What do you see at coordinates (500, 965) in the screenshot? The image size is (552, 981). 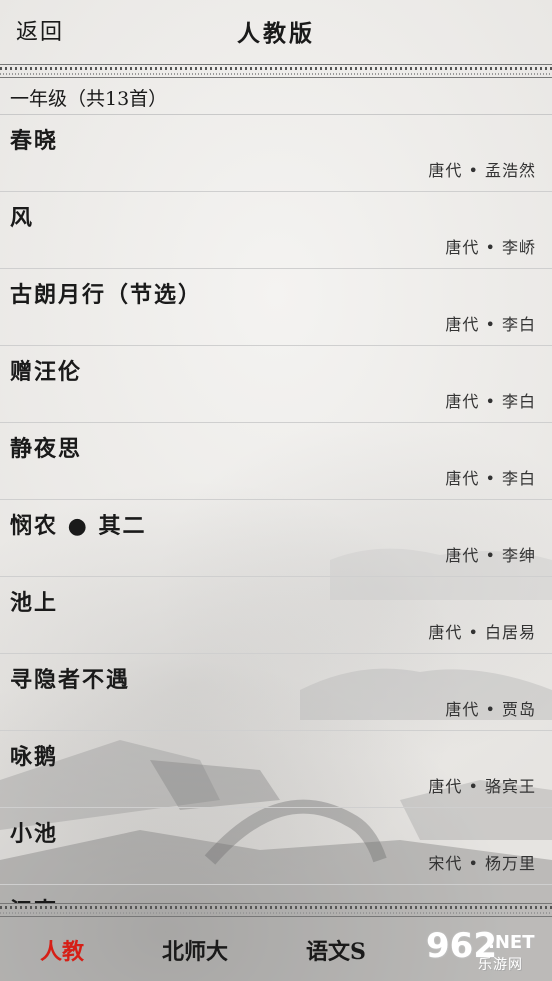 I see `watermark-site: 乐游网` at bounding box center [500, 965].